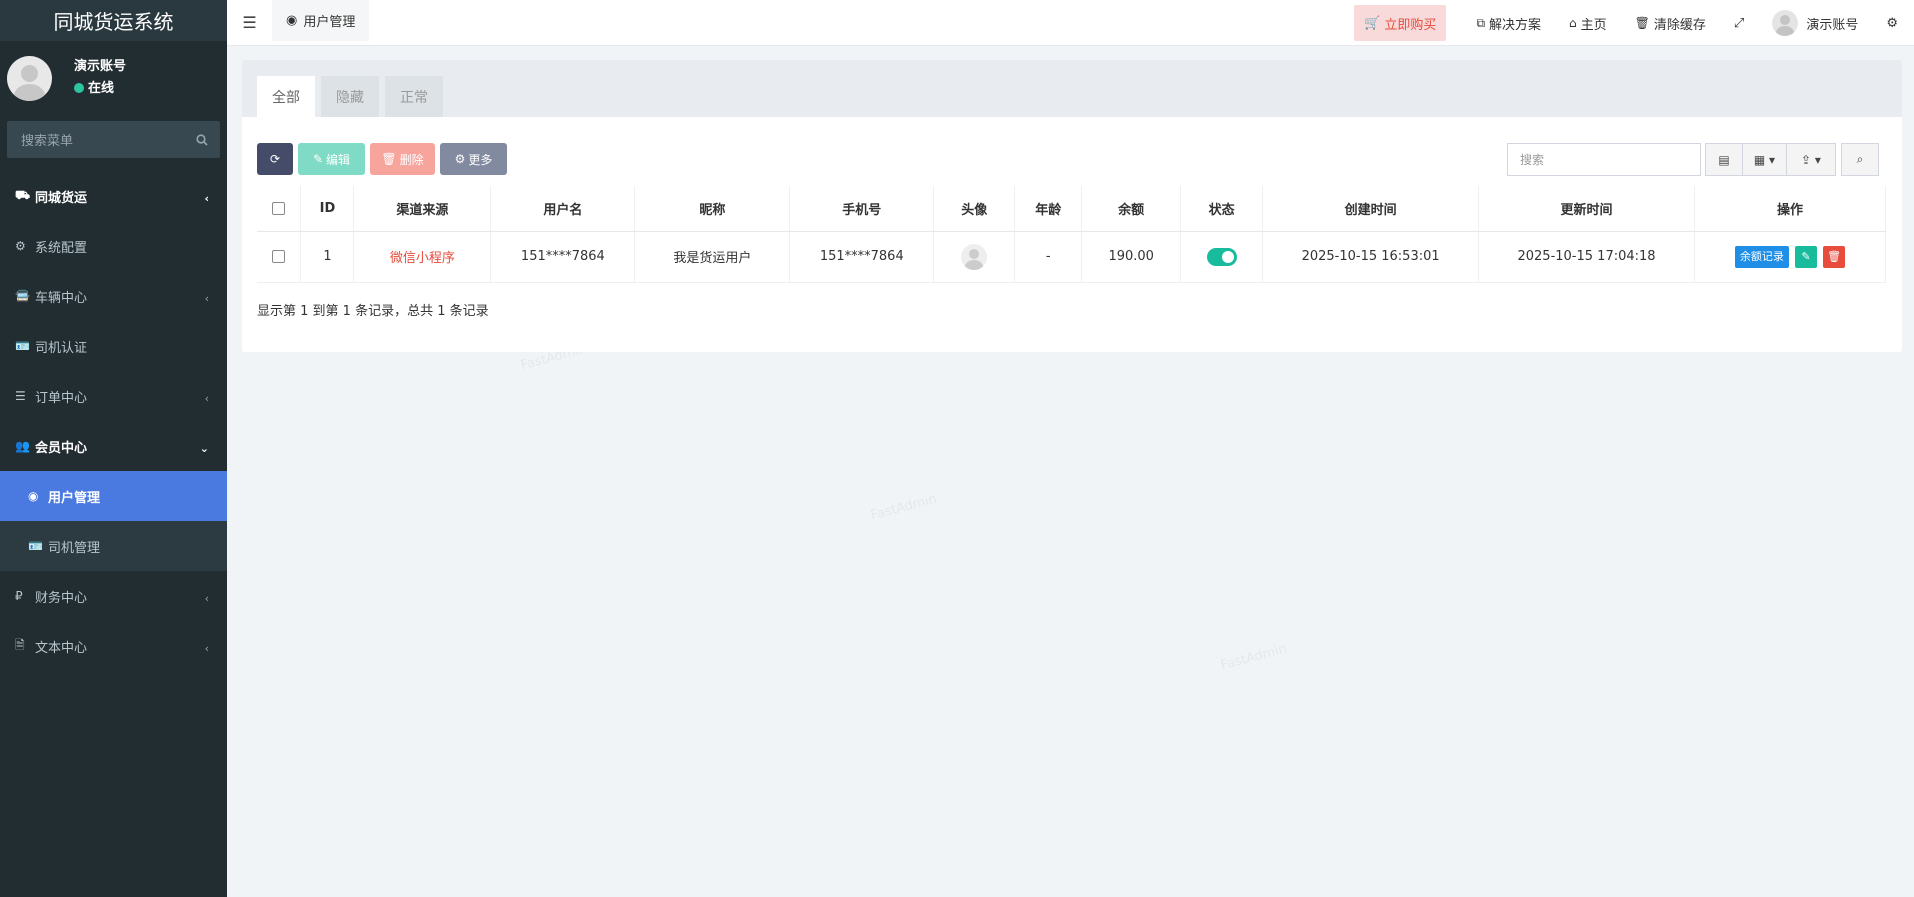  I want to click on sidebar-item-label: 同城货运, so click(61, 198).